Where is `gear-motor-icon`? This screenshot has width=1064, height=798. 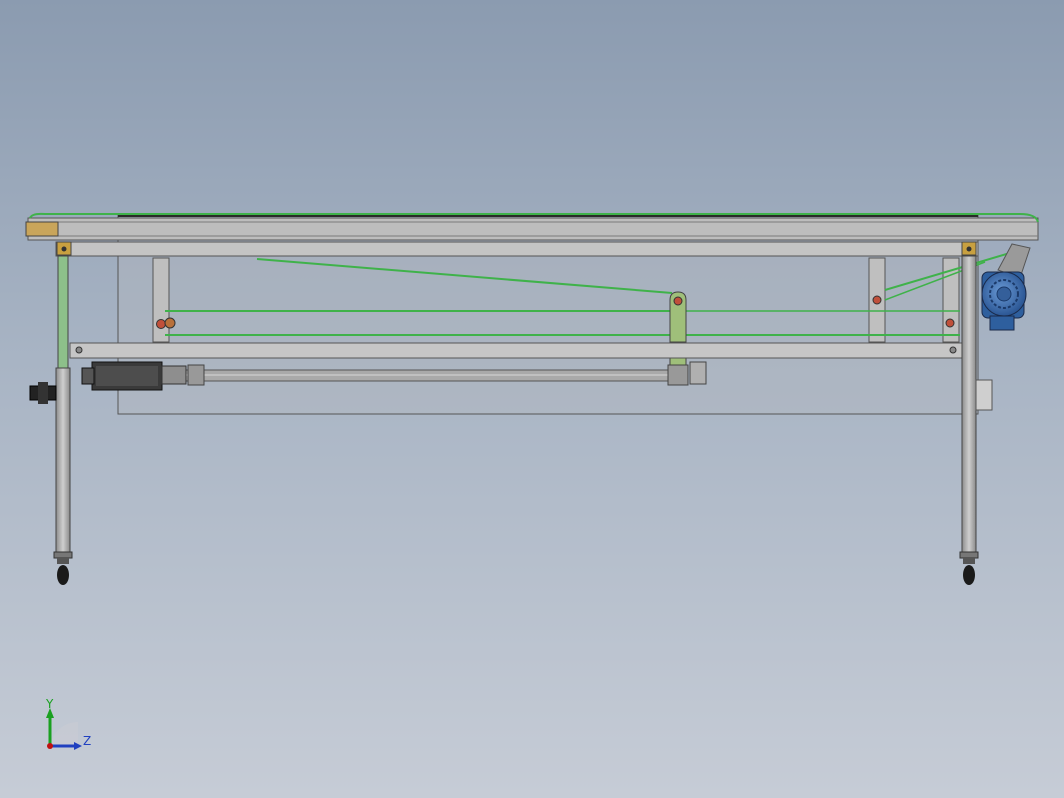
gear-motor-icon is located at coordinates (1006, 287).